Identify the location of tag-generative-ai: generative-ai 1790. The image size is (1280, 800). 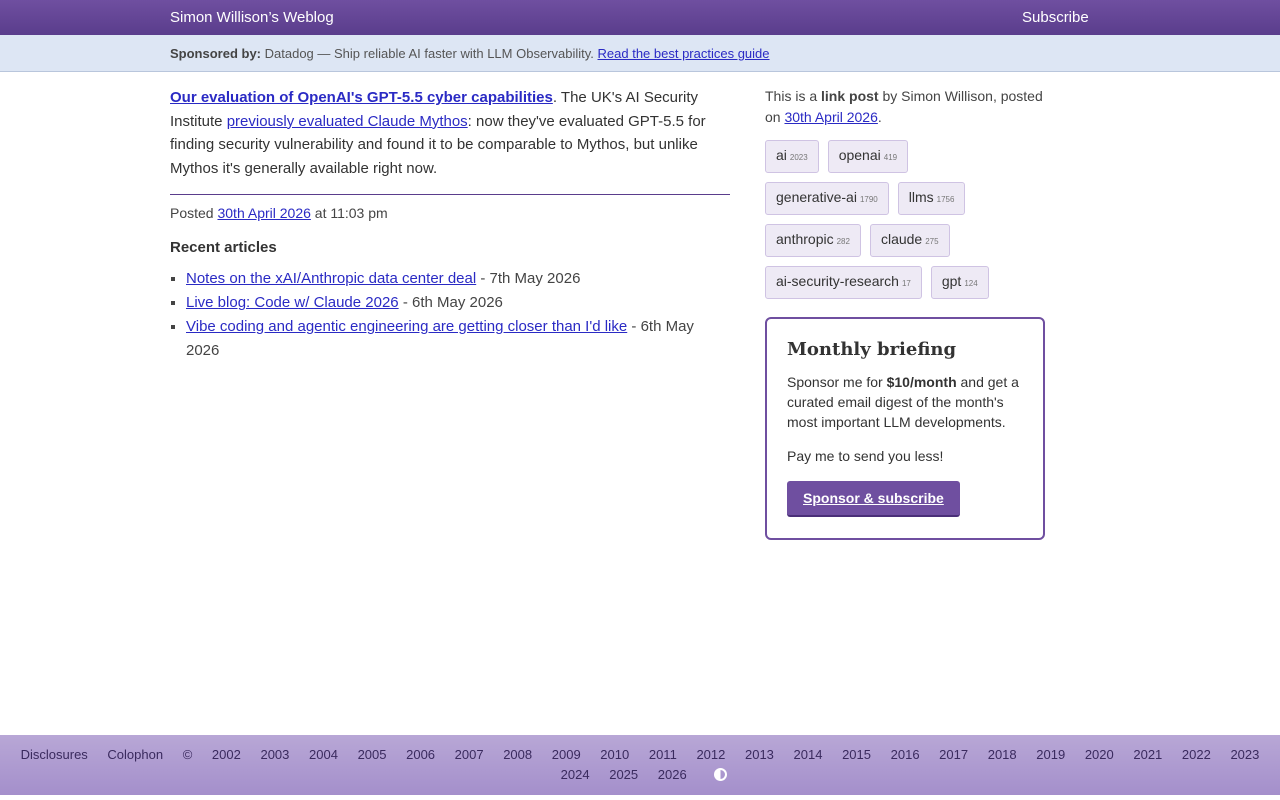
(827, 198).